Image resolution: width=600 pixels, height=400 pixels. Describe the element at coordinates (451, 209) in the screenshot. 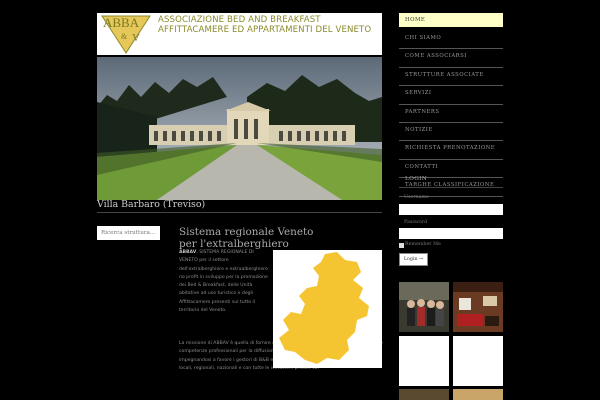

I see `username-field` at that location.